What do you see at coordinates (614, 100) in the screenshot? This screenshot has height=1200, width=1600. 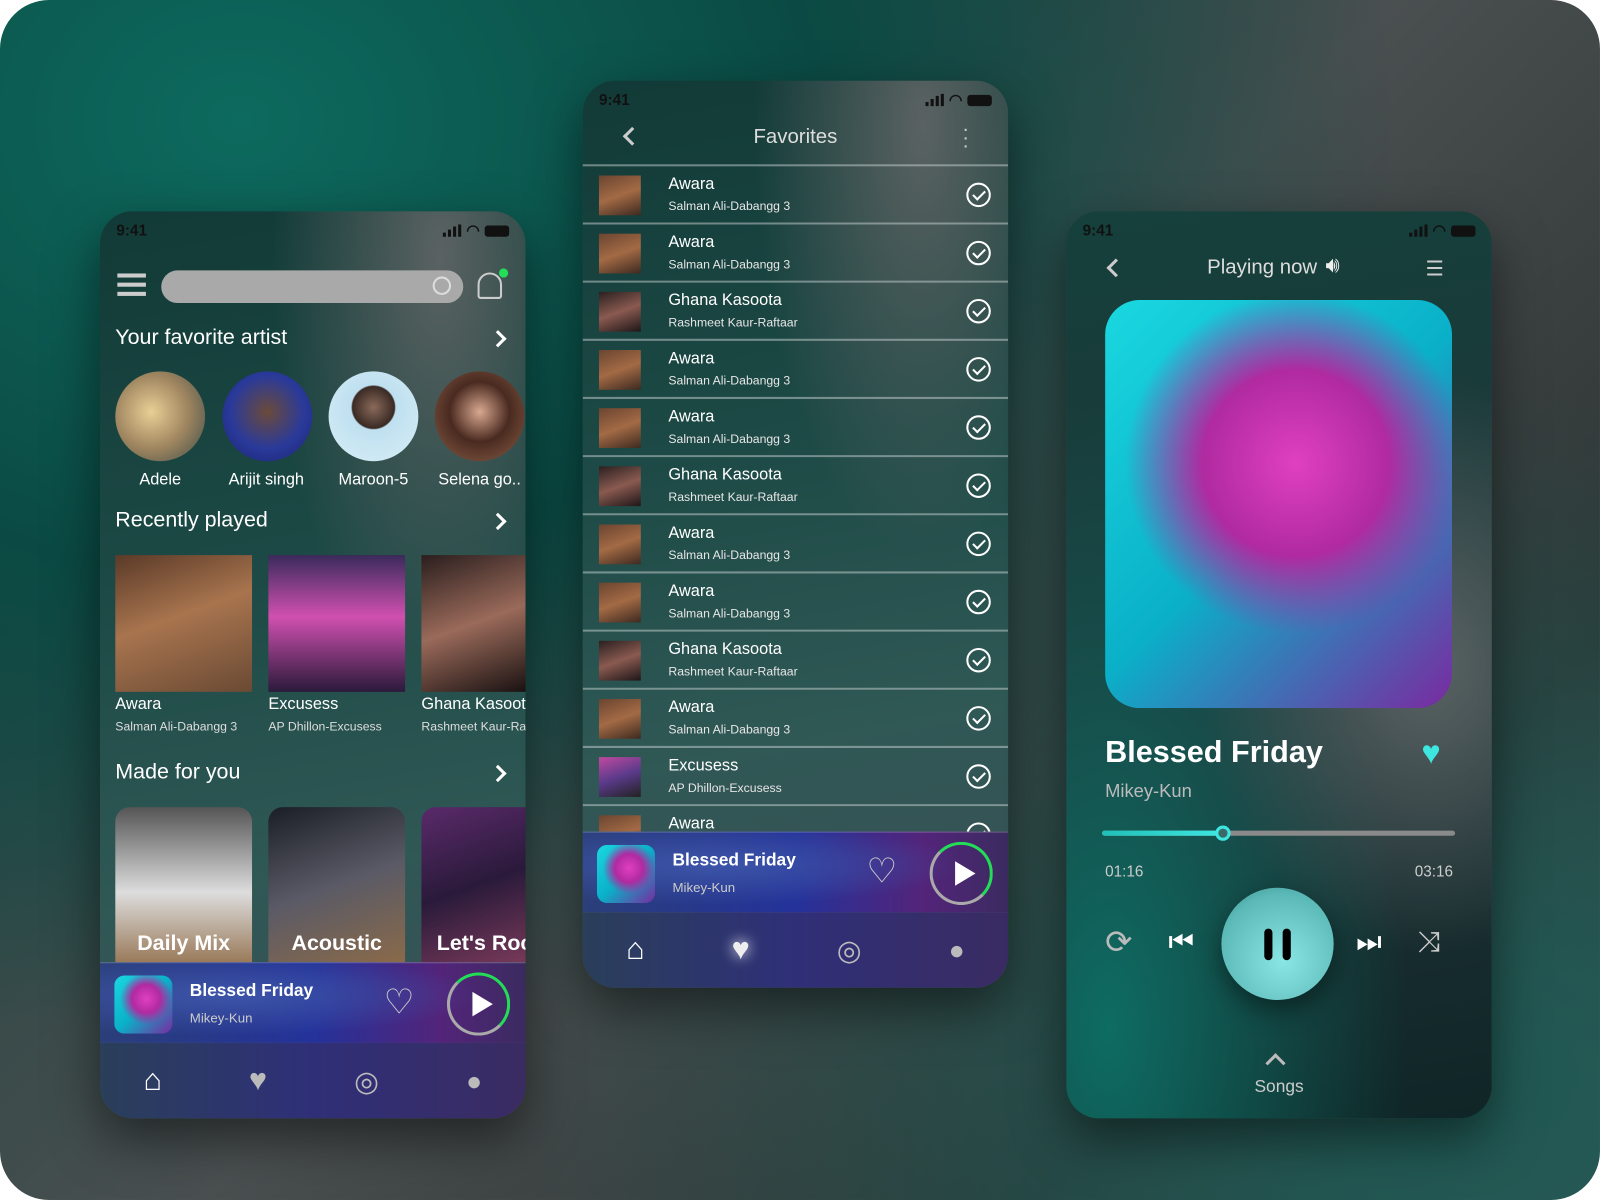 I see `status-time: 9:41` at bounding box center [614, 100].